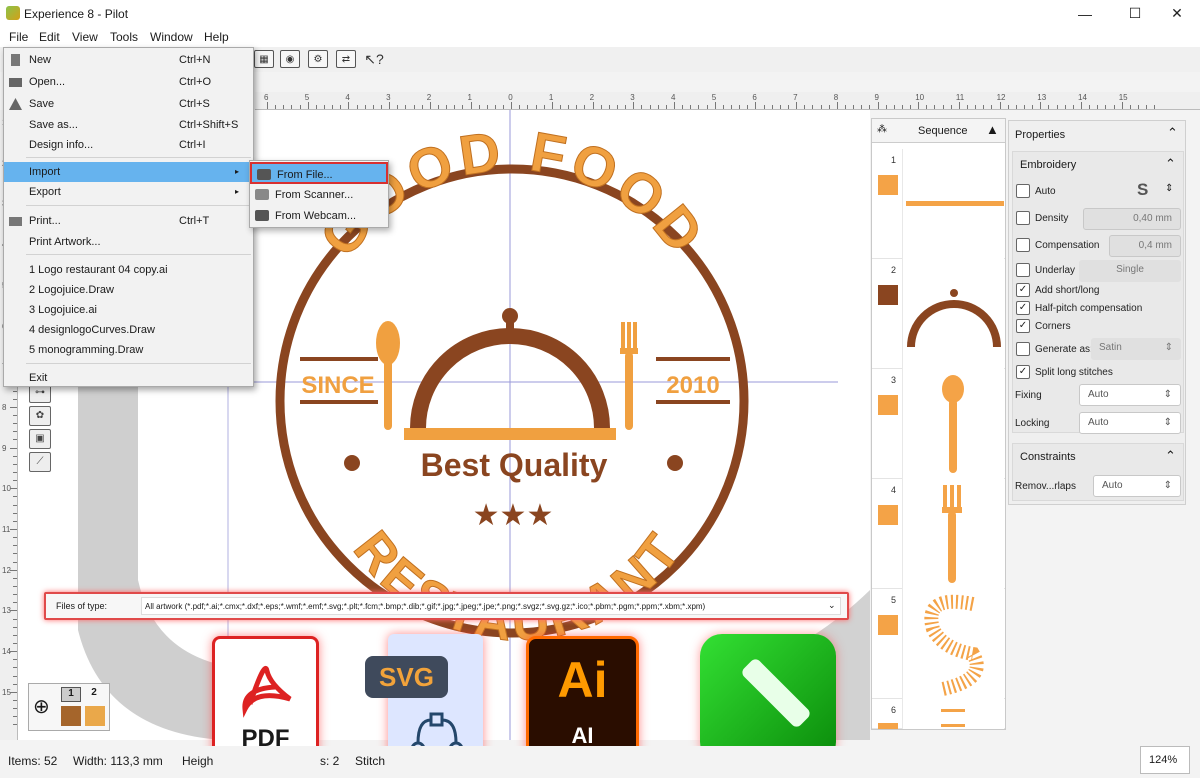 This screenshot has width=1200, height=778. What do you see at coordinates (128, 290) in the screenshot?
I see `recent-file-2: 2 Logojuice.Draw` at bounding box center [128, 290].